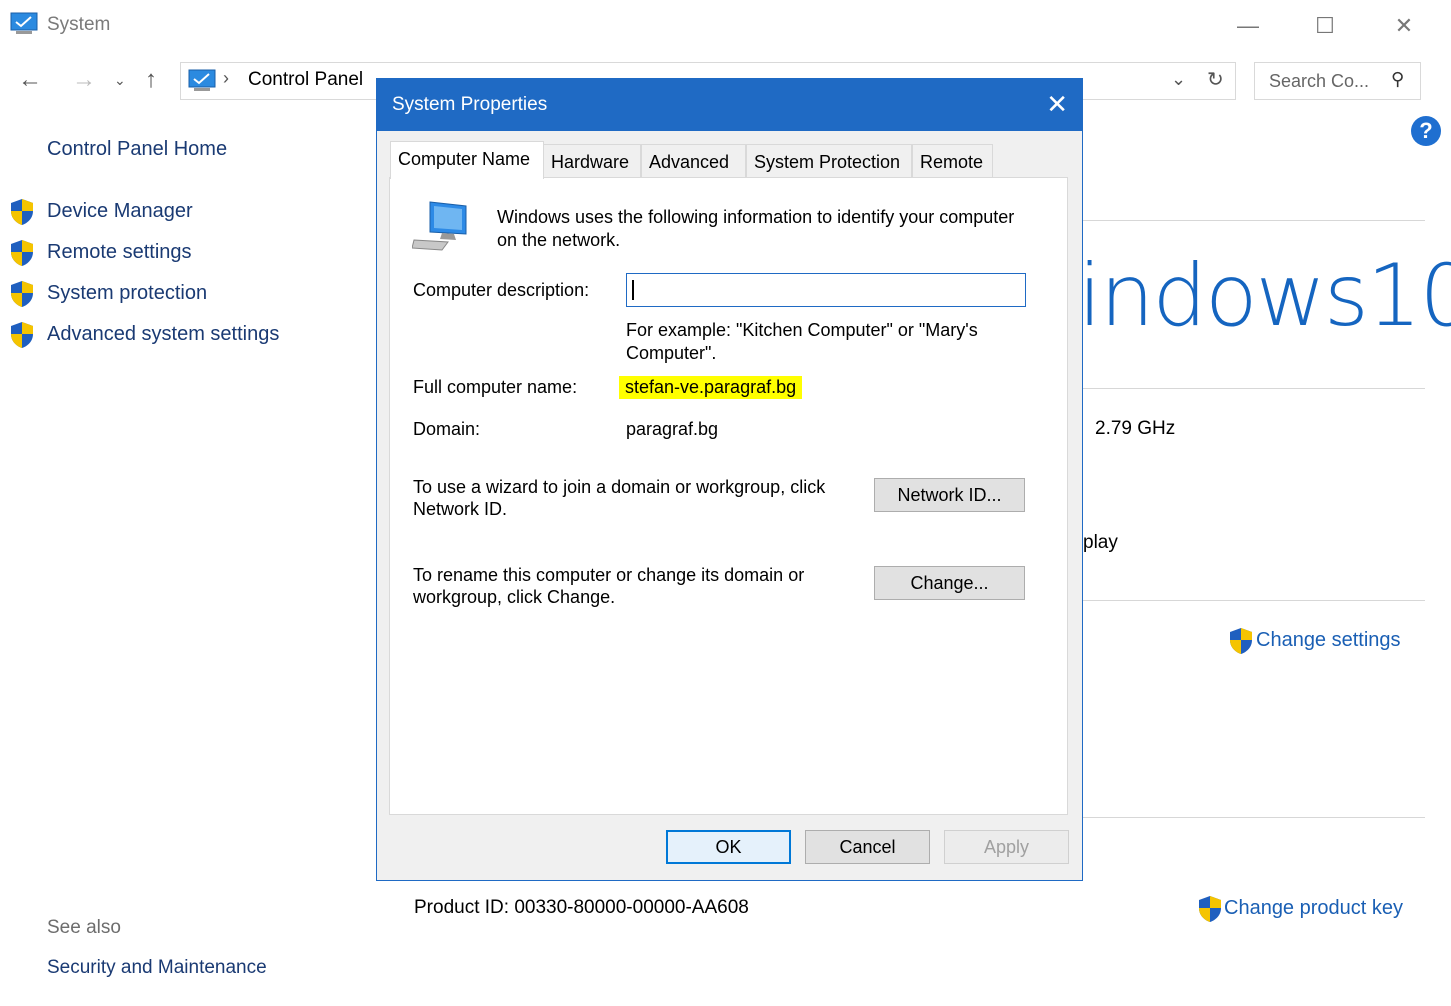  I want to click on system-protection-link: System protection, so click(127, 293).